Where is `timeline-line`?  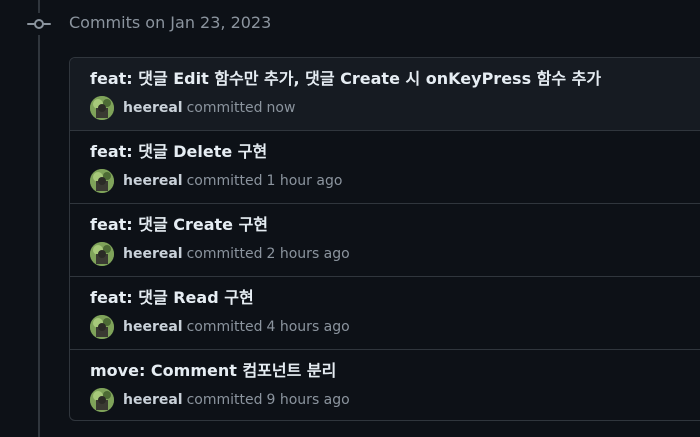
timeline-line is located at coordinates (39, 218).